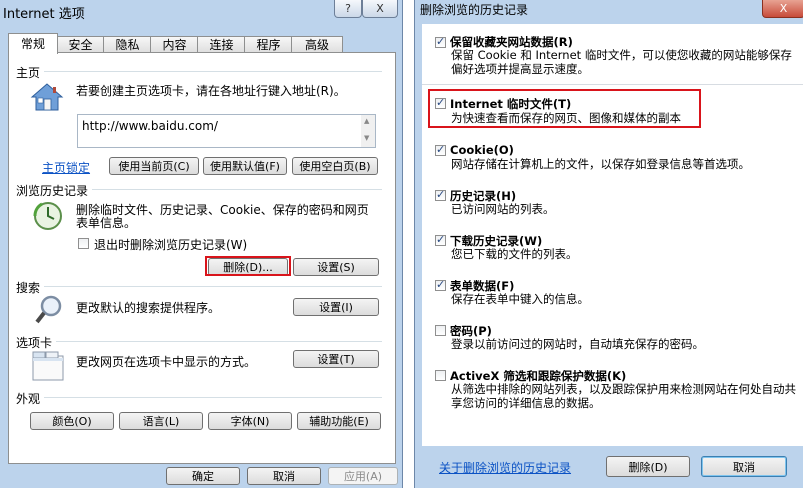  I want to click on appearance-group-title: 外观, so click(30, 398).